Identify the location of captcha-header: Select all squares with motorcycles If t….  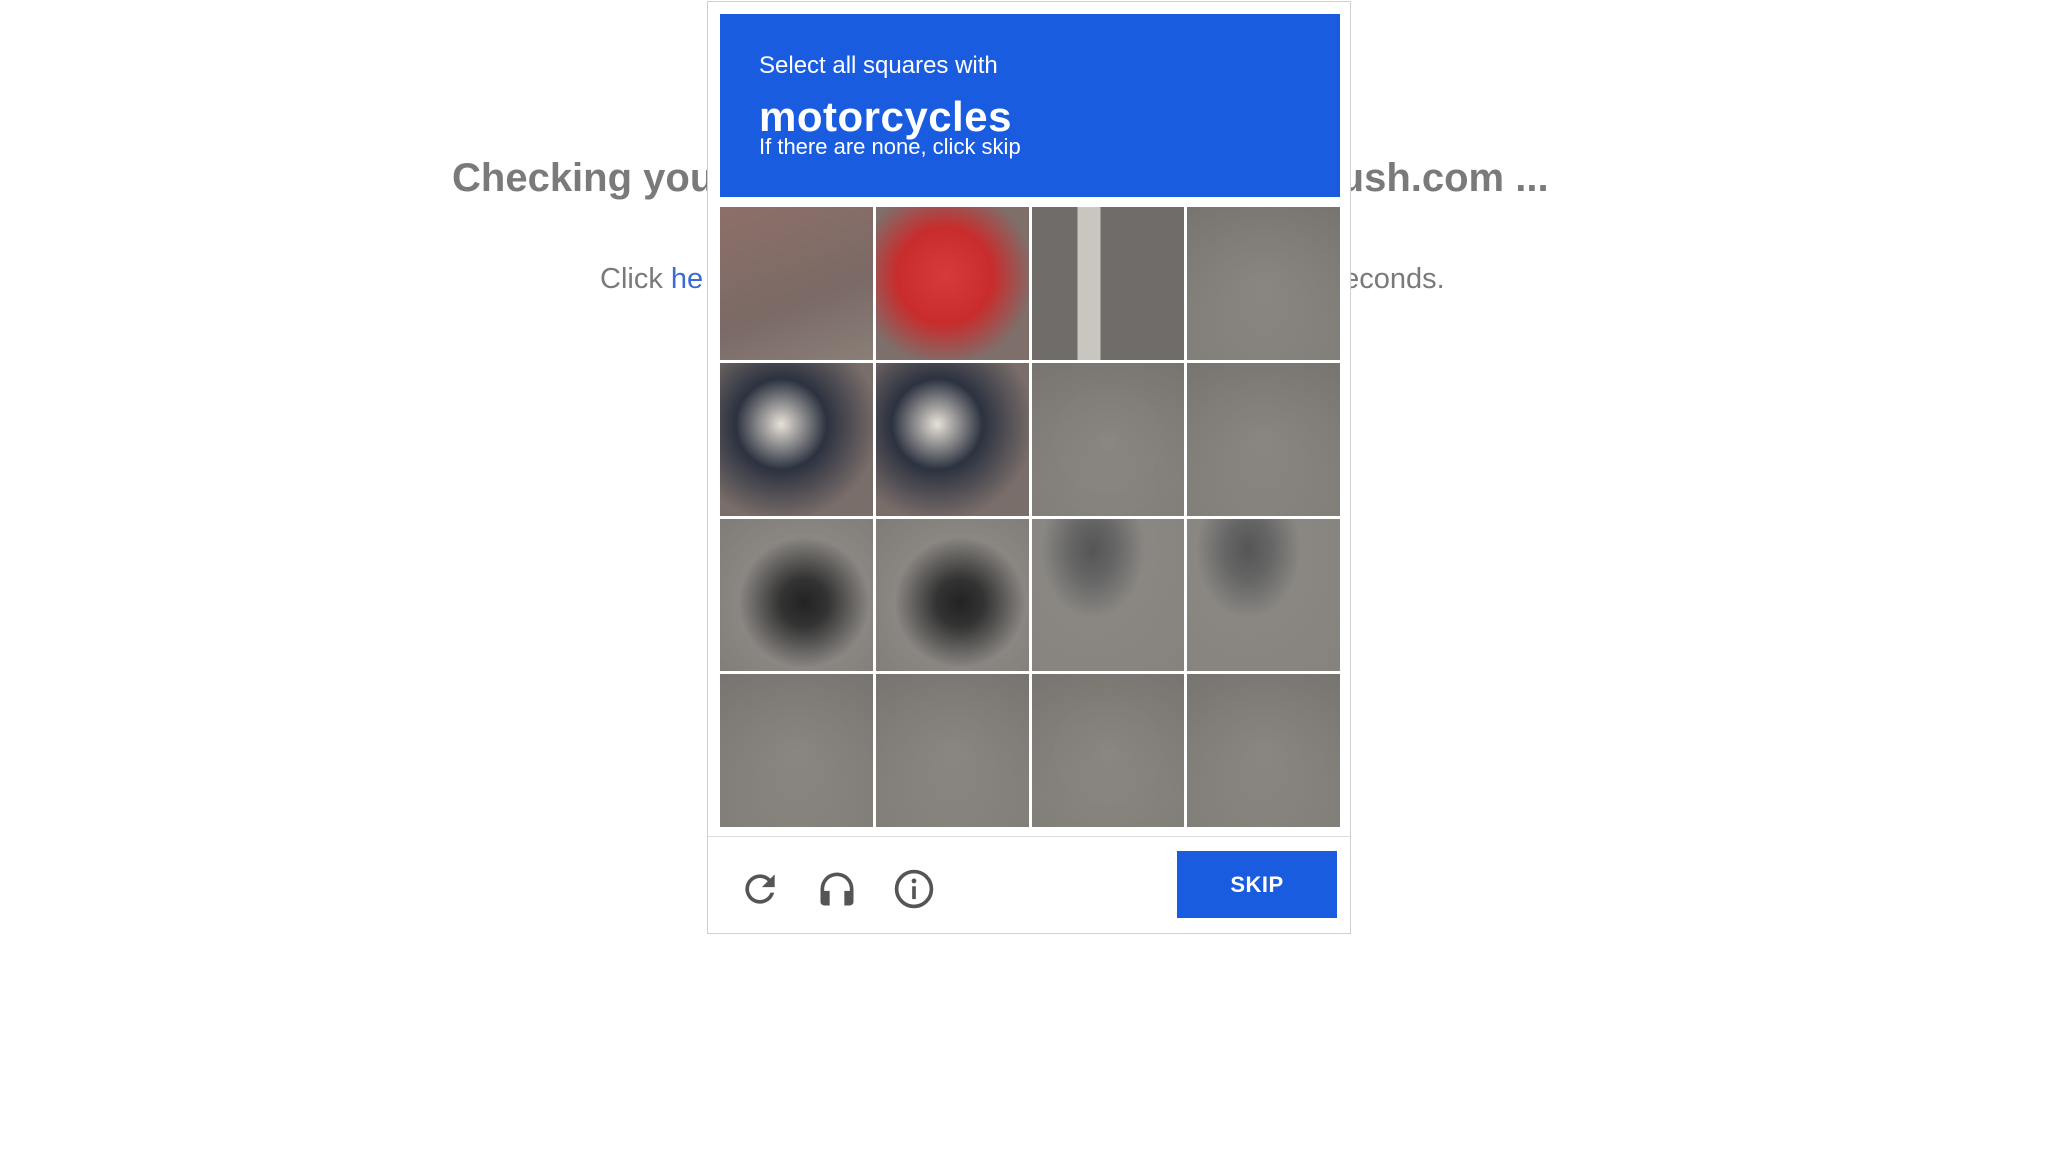
(1030, 105).